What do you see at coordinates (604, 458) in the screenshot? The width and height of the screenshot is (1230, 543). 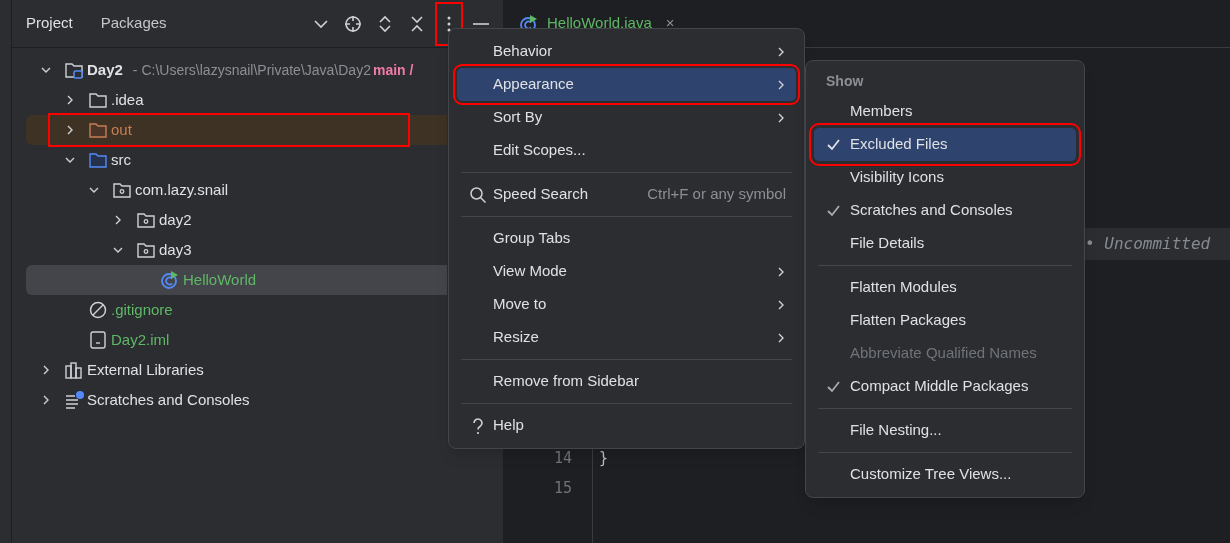 I see `code-line: }` at bounding box center [604, 458].